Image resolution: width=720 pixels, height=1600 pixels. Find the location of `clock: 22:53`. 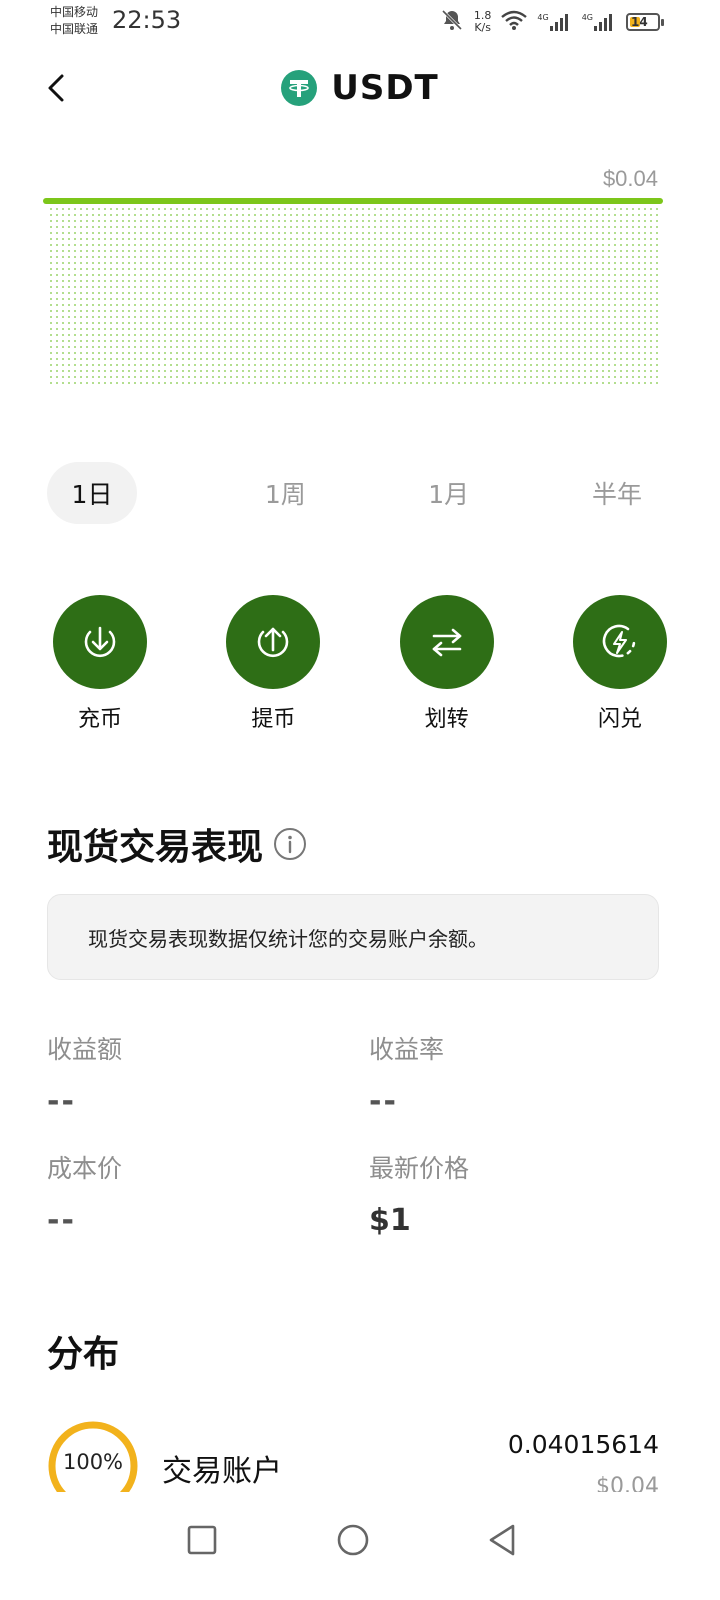

clock: 22:53 is located at coordinates (147, 20).